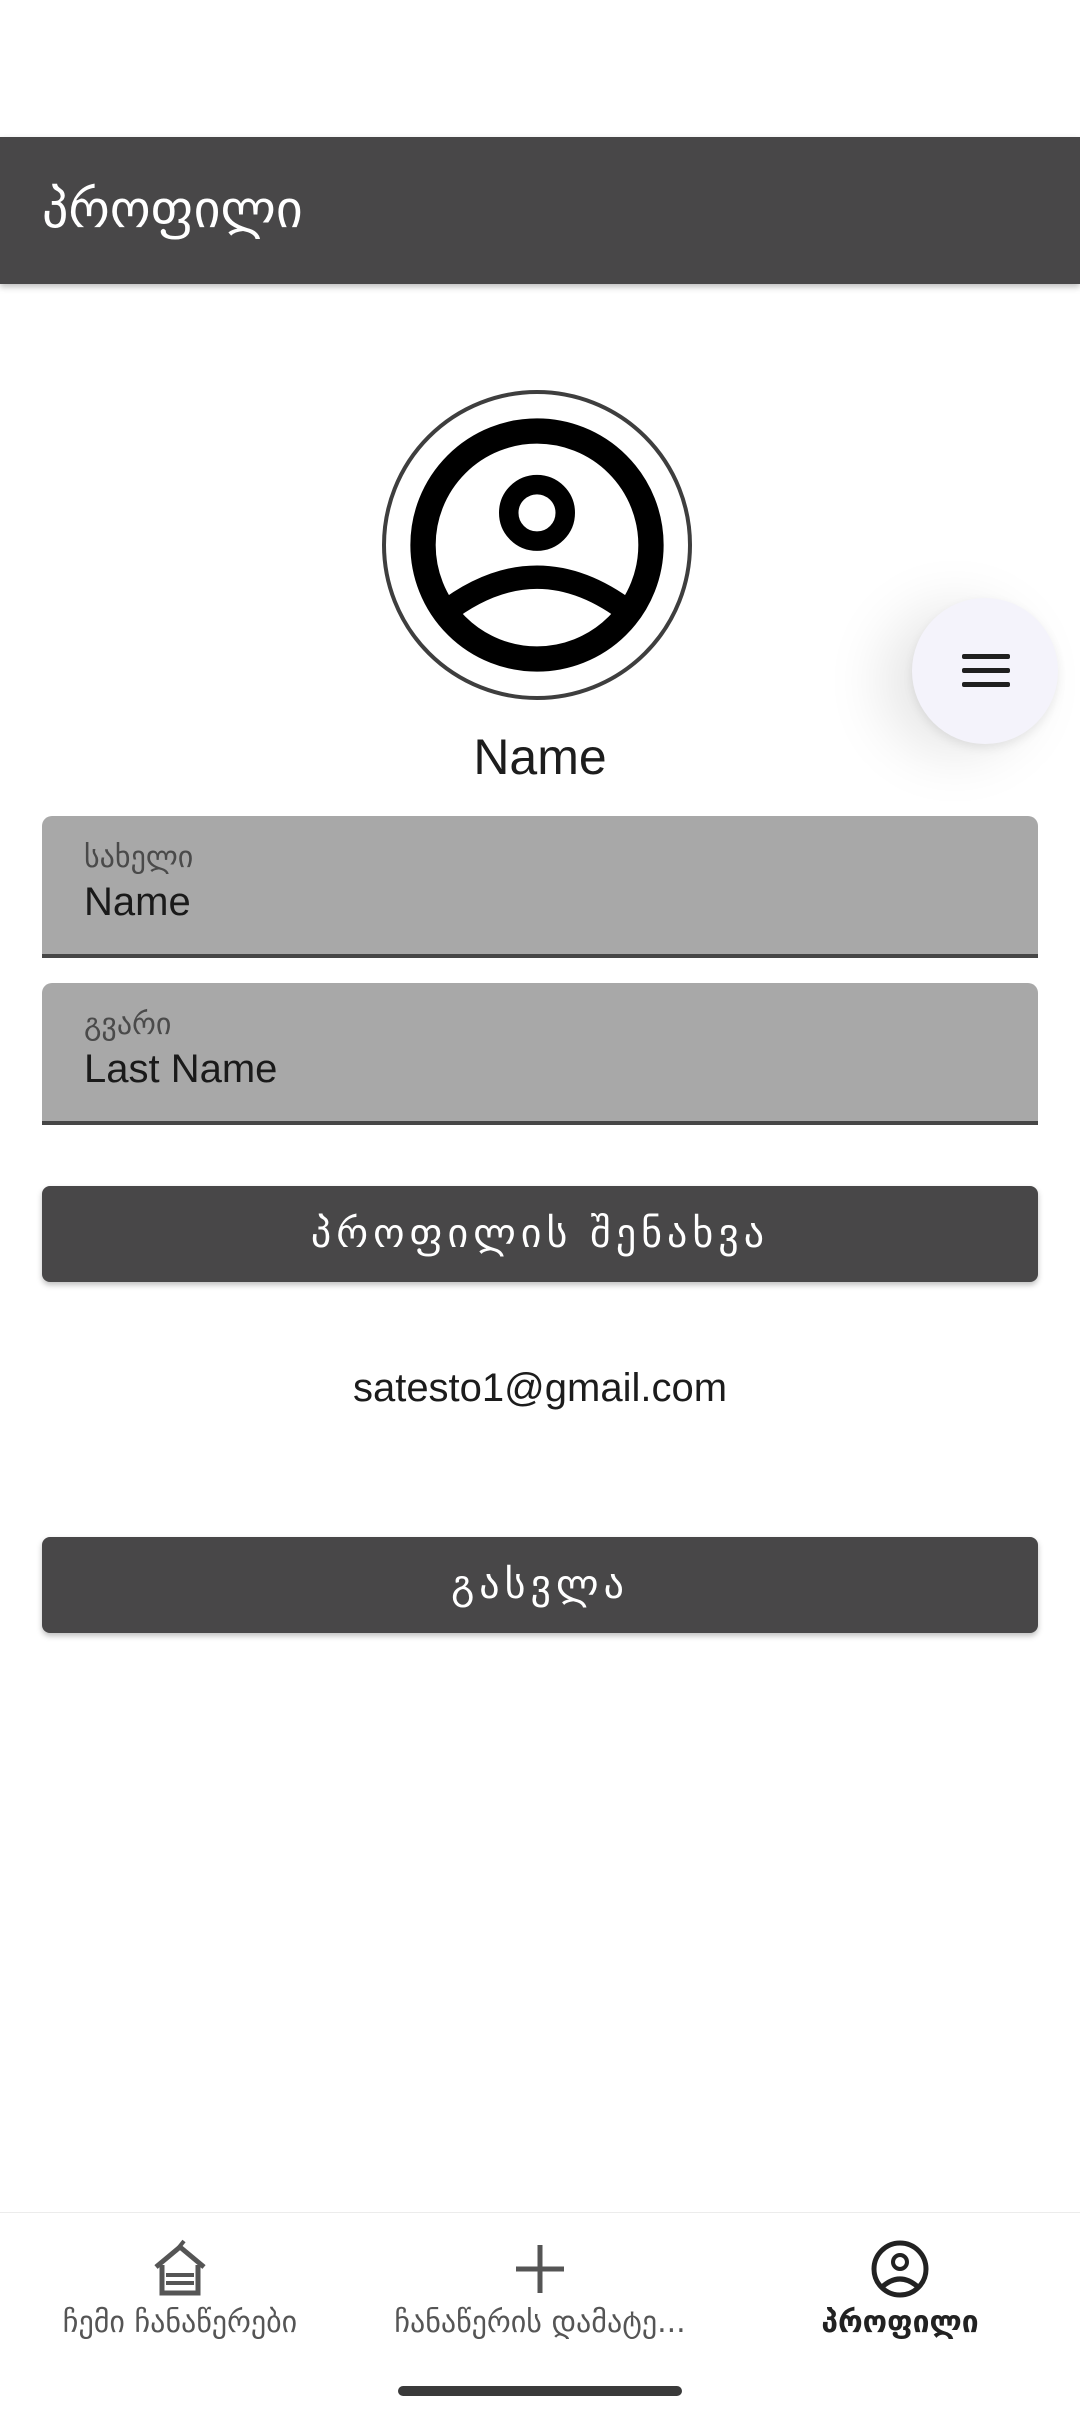 This screenshot has width=1080, height=2425. What do you see at coordinates (180, 2267) in the screenshot?
I see `home-icon` at bounding box center [180, 2267].